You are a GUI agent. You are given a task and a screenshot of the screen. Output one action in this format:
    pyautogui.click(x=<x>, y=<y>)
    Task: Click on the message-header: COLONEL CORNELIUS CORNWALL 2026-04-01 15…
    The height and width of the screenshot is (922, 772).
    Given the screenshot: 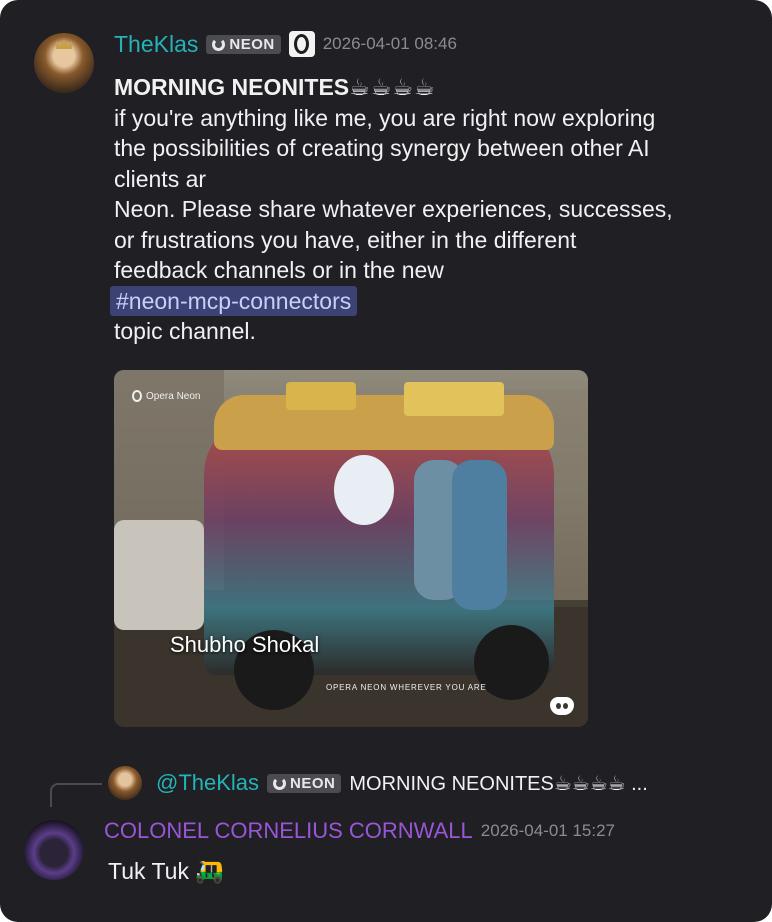 What is the action you would take?
    pyautogui.click(x=359, y=831)
    